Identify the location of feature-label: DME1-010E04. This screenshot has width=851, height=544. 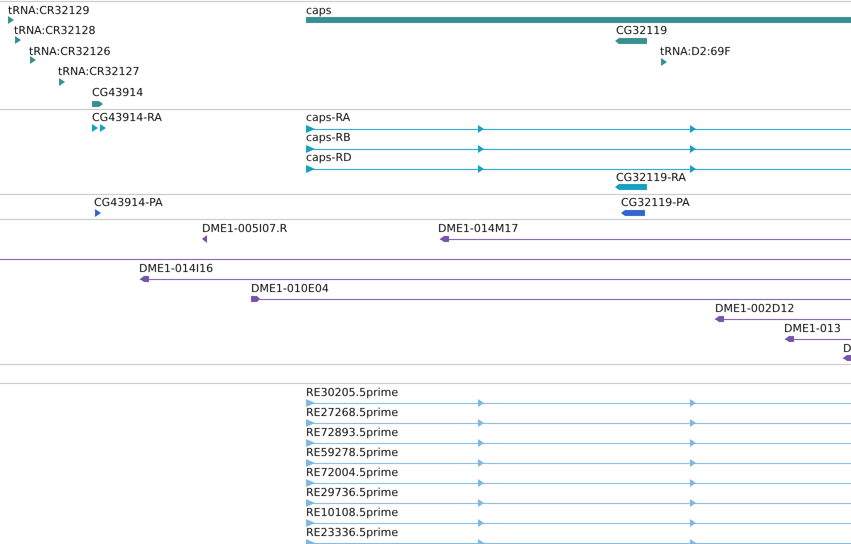
(290, 288).